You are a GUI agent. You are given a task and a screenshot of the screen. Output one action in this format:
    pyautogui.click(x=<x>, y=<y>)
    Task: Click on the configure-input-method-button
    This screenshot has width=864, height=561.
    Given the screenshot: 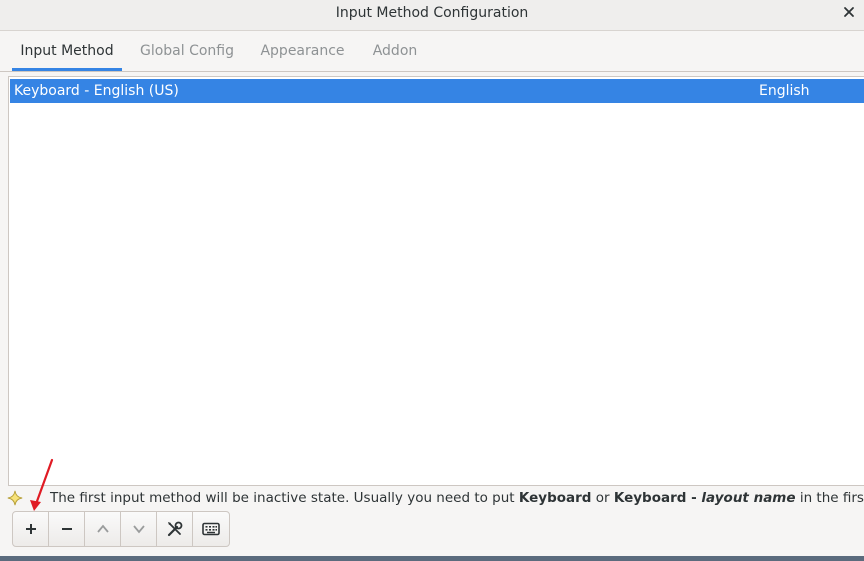 What is the action you would take?
    pyautogui.click(x=175, y=529)
    